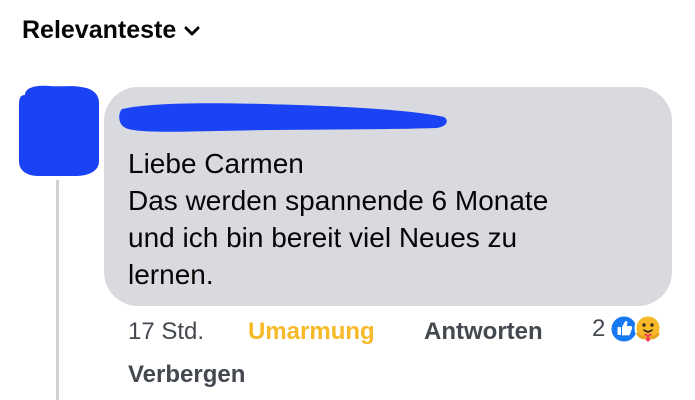 Image resolution: width=695 pixels, height=400 pixels. Describe the element at coordinates (57, 290) in the screenshot. I see `thread-line` at that location.